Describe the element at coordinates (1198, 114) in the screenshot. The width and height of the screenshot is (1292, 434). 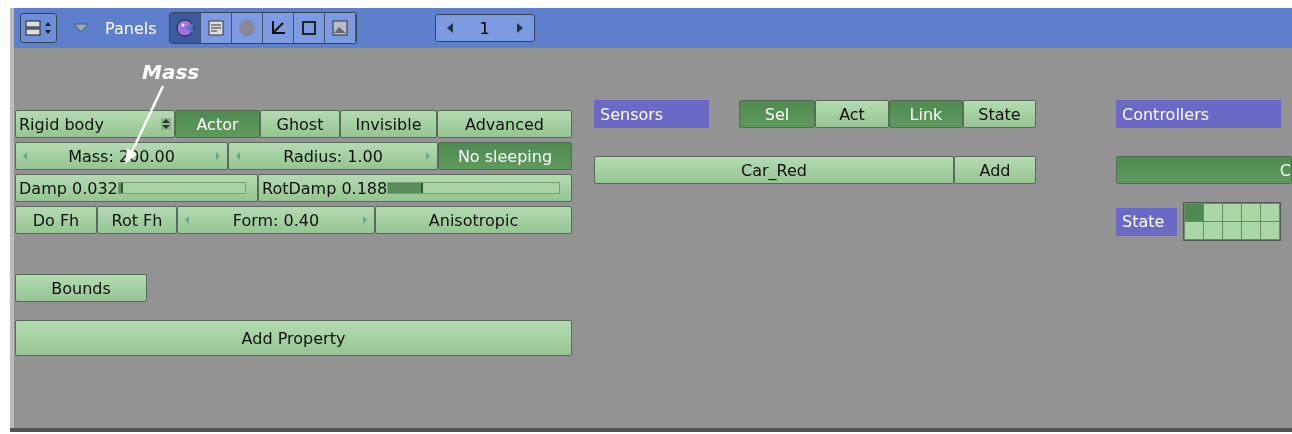
I see `controllers-header: Controllers` at that location.